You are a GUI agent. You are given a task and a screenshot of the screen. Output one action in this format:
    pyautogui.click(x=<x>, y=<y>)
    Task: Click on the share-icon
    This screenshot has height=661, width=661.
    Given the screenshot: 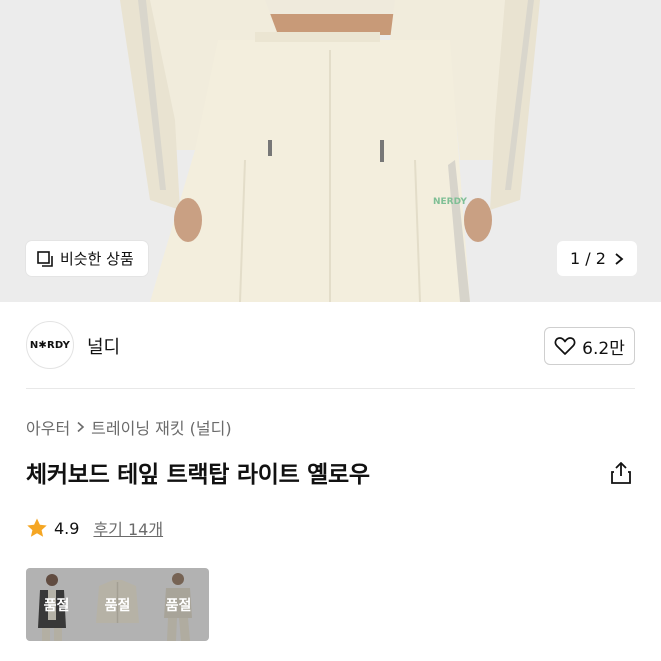 What is the action you would take?
    pyautogui.click(x=621, y=473)
    